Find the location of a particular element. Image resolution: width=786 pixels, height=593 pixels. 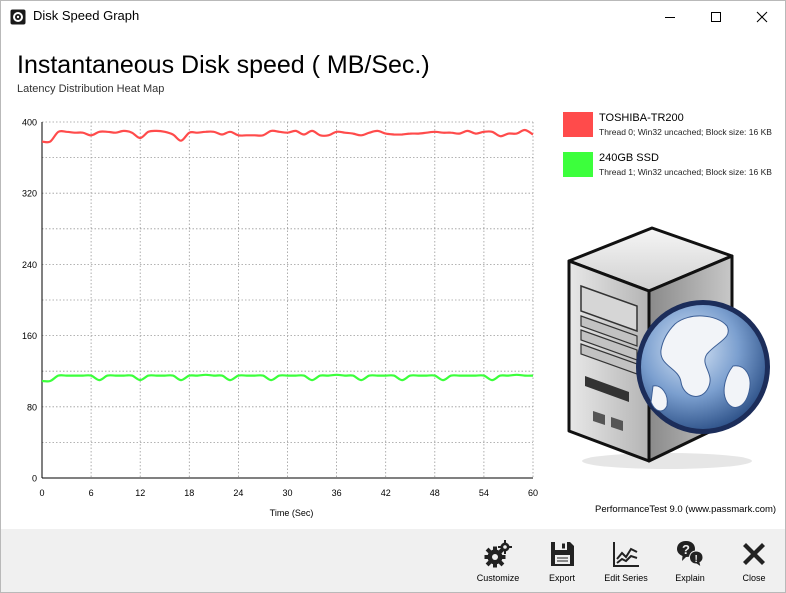

x-tick-label: 36 is located at coordinates (337, 493).